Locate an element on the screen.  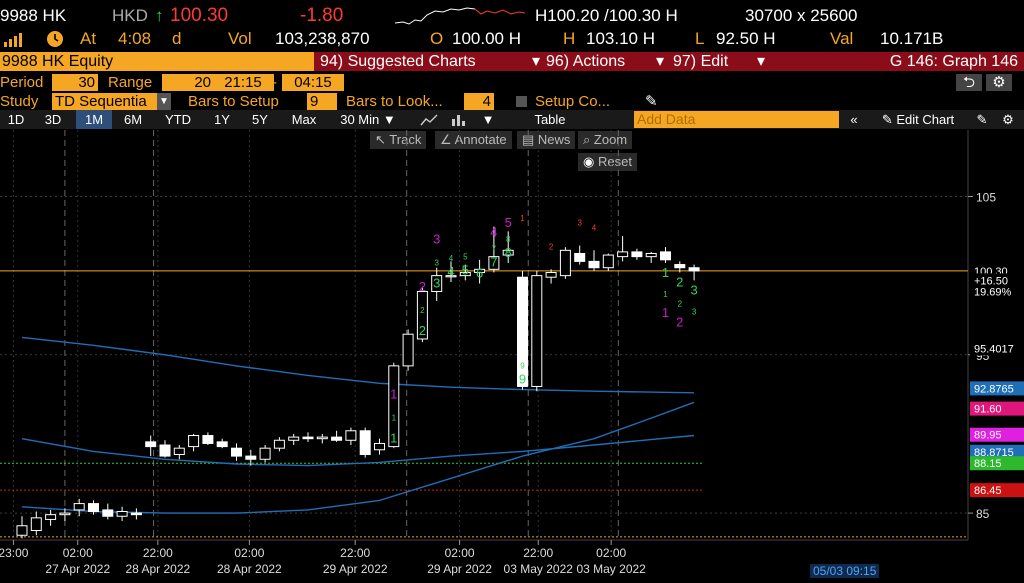
price-label: 86.45 is located at coordinates (988, 491).